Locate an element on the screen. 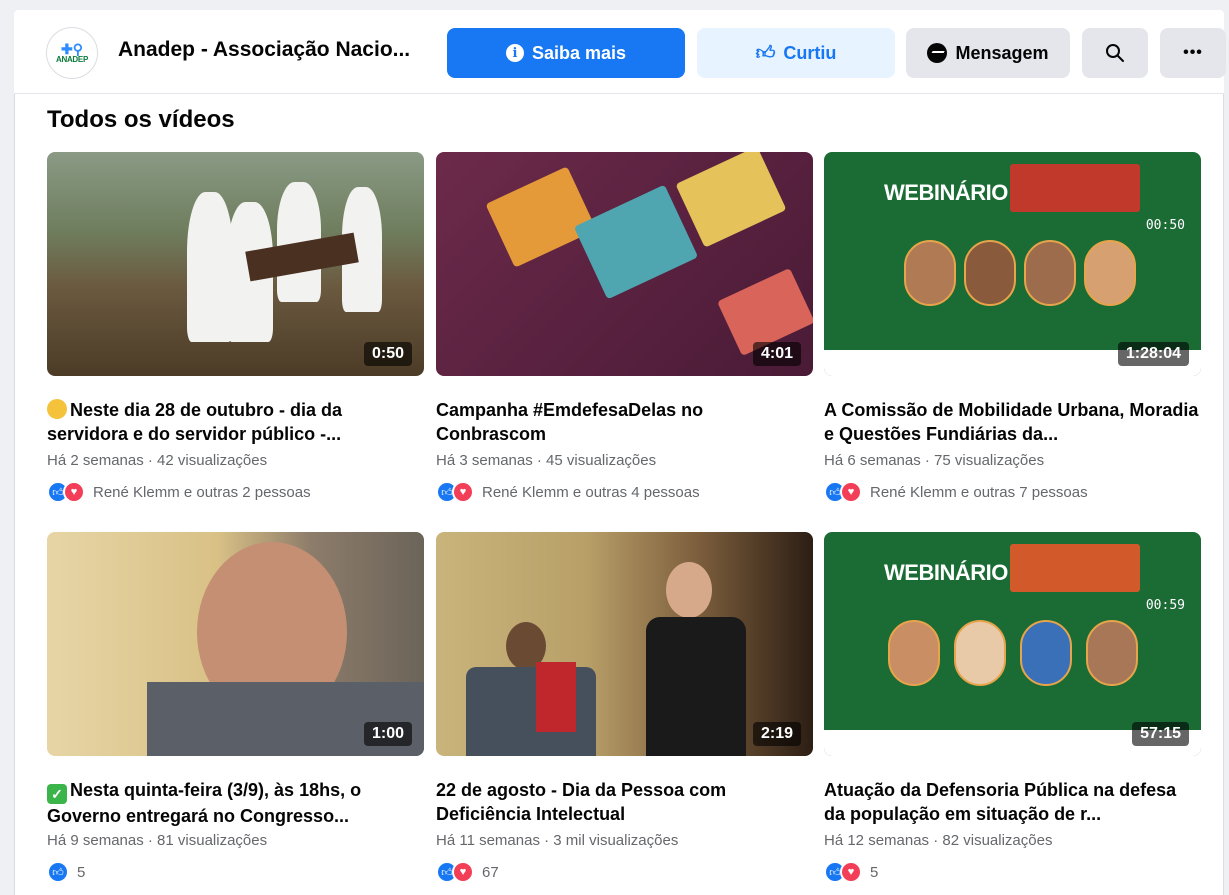  video-thumbnail: 0:50 is located at coordinates (235, 264).